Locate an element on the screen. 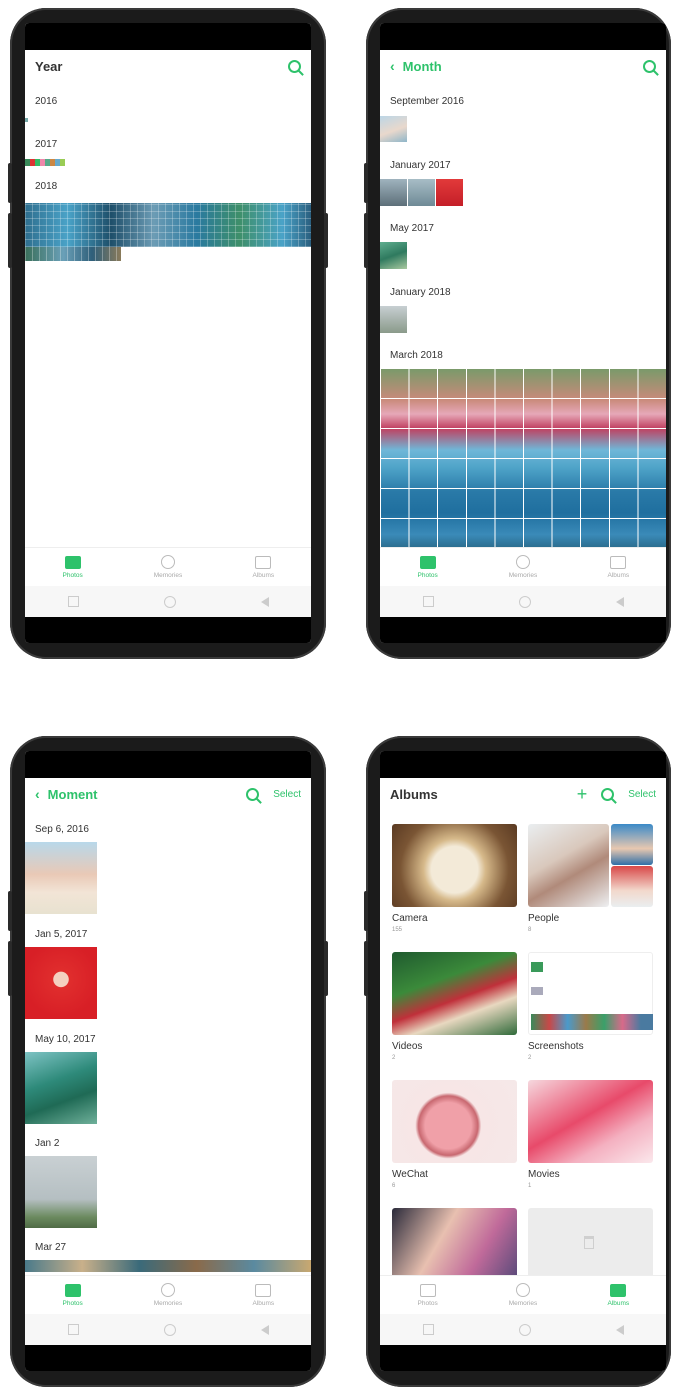 The width and height of the screenshot is (673, 1387). system-nav-bar is located at coordinates (168, 1329).